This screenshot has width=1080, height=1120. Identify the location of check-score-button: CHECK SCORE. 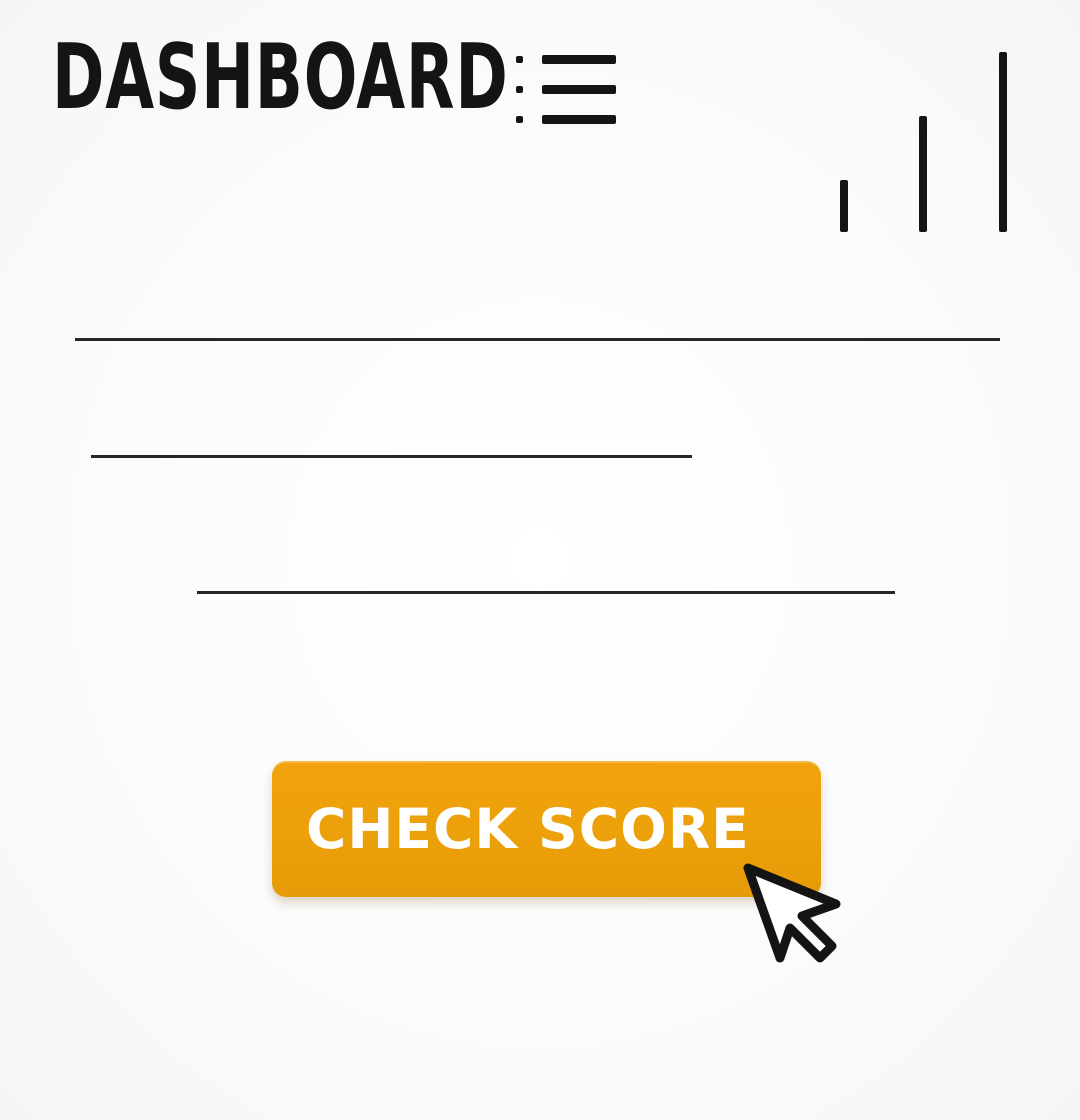
(546, 829).